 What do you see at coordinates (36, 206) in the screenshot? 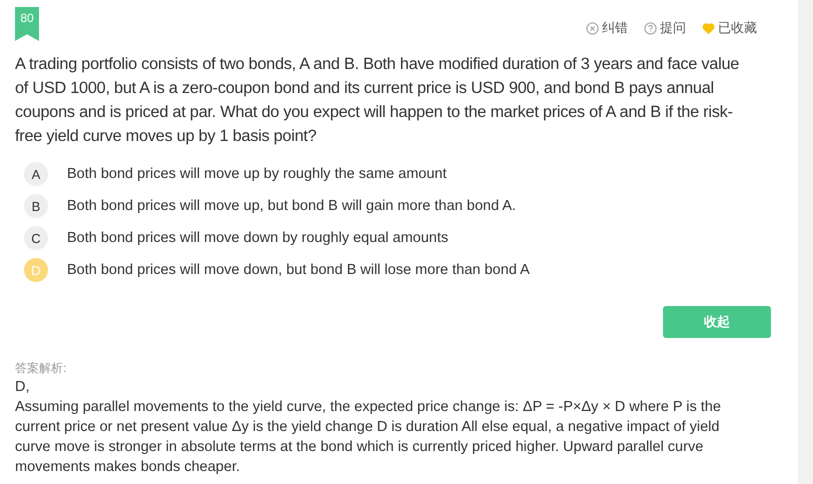
I see `option-letter: B` at bounding box center [36, 206].